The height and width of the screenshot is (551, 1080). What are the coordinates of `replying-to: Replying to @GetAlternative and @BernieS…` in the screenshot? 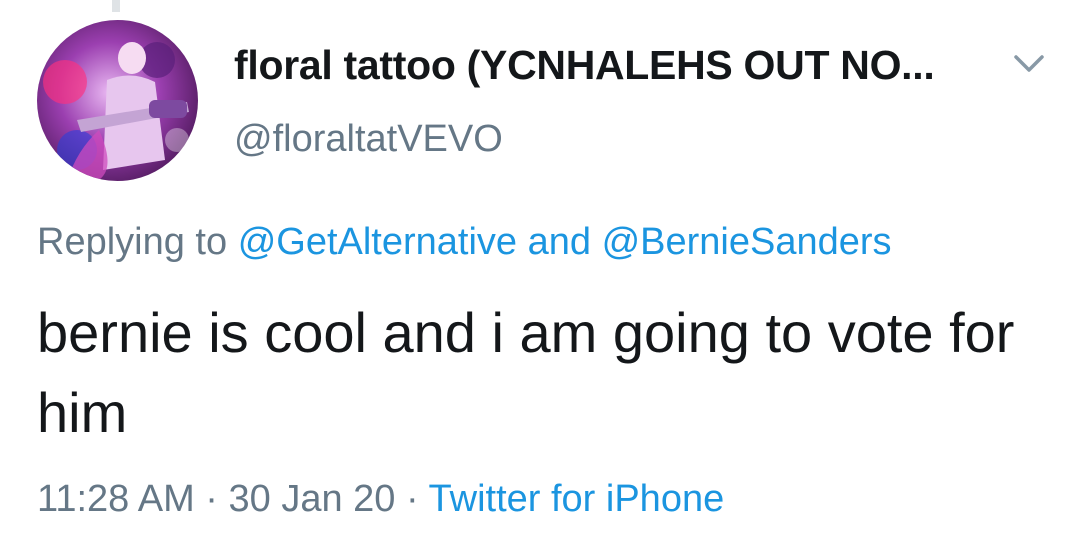 It's located at (464, 242).